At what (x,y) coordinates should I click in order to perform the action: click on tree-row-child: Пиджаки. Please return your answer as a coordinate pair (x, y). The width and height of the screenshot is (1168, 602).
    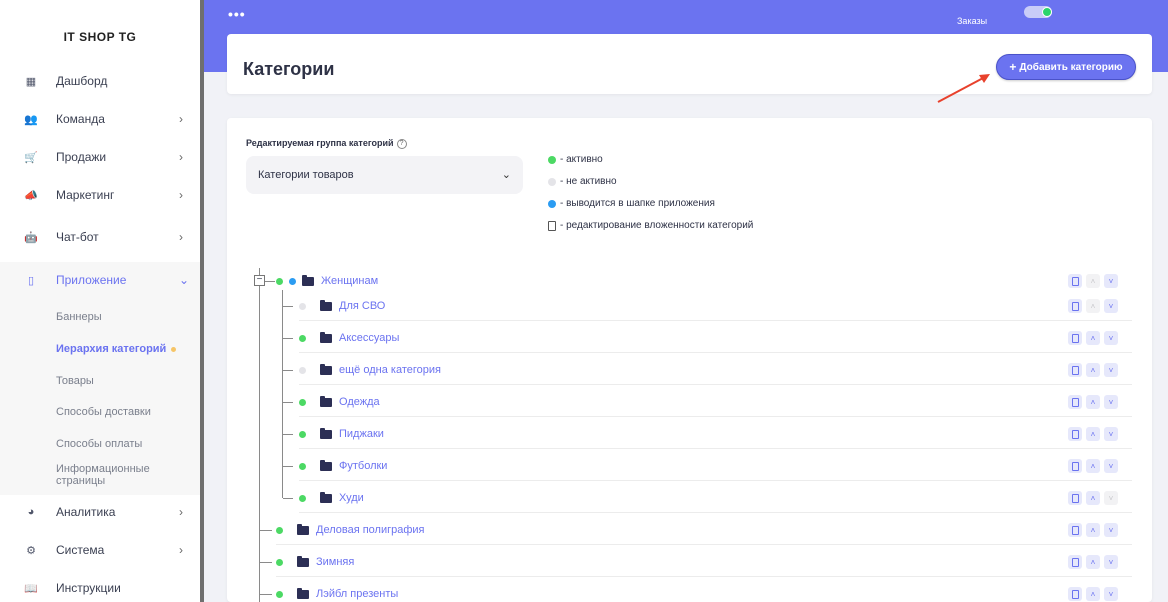
    Looking at the image, I should click on (341, 434).